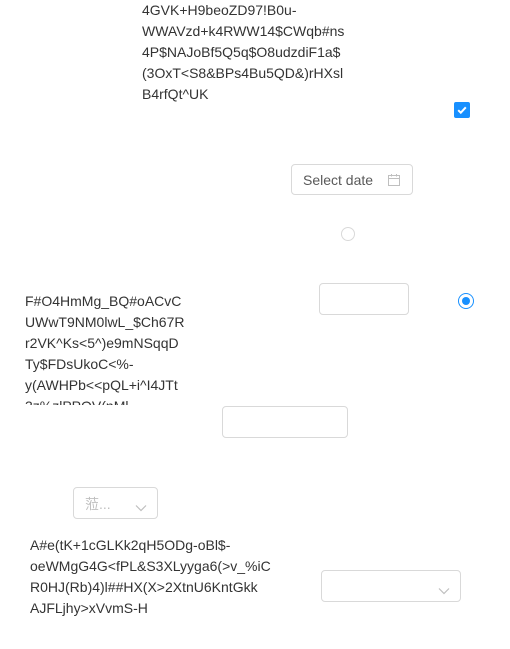 Image resolution: width=510 pixels, height=649 pixels. Describe the element at coordinates (348, 234) in the screenshot. I see `radio-unchecked` at that location.